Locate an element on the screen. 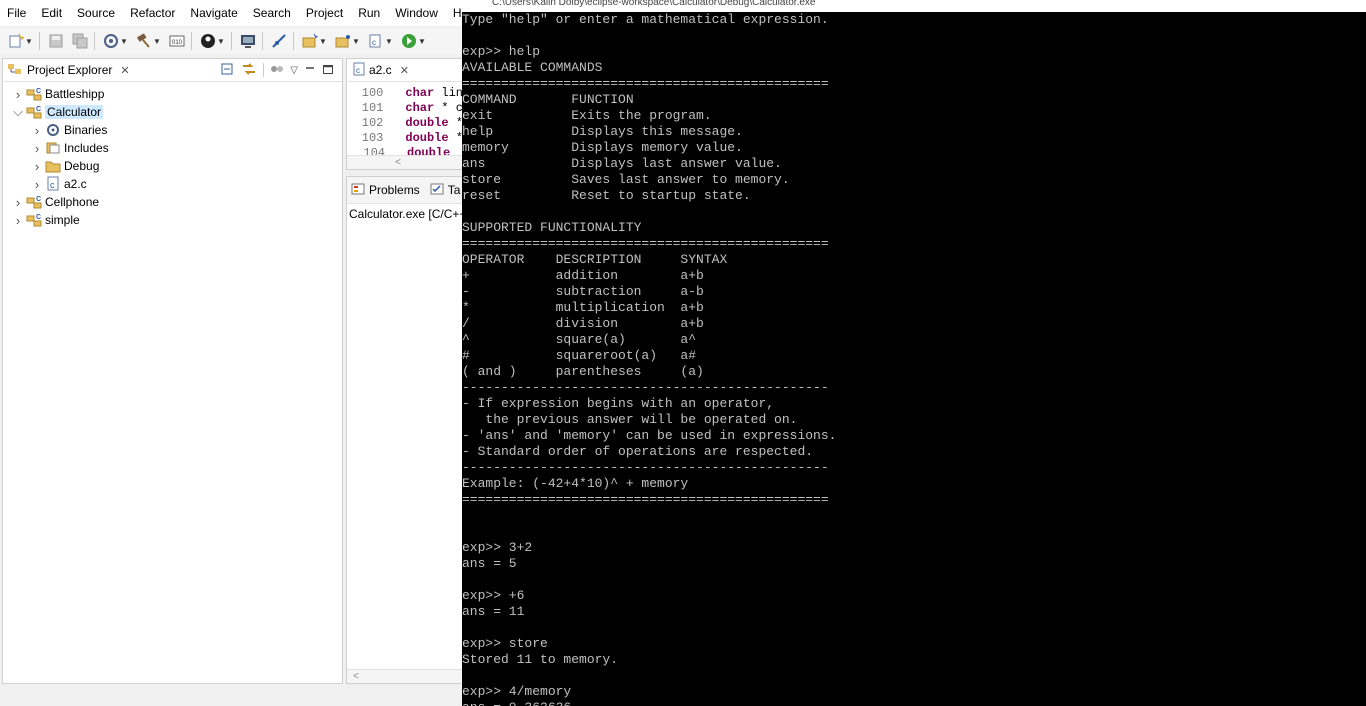 The height and width of the screenshot is (706, 1366). skip-breakpoints-icon is located at coordinates (279, 41).